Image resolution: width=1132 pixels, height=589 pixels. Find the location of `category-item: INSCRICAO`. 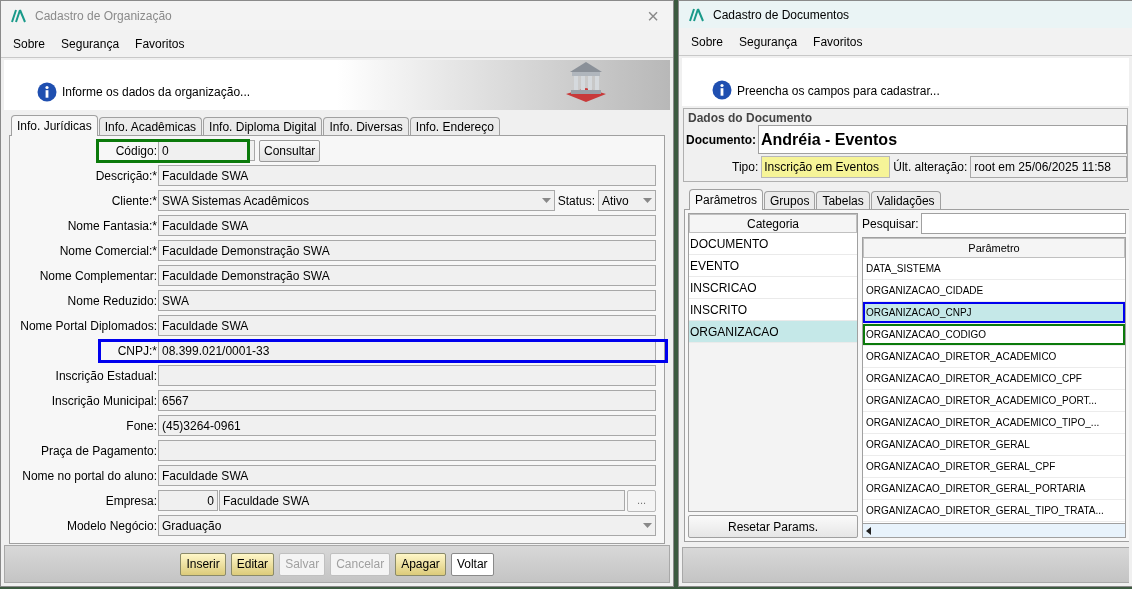

category-item: INSCRICAO is located at coordinates (773, 288).